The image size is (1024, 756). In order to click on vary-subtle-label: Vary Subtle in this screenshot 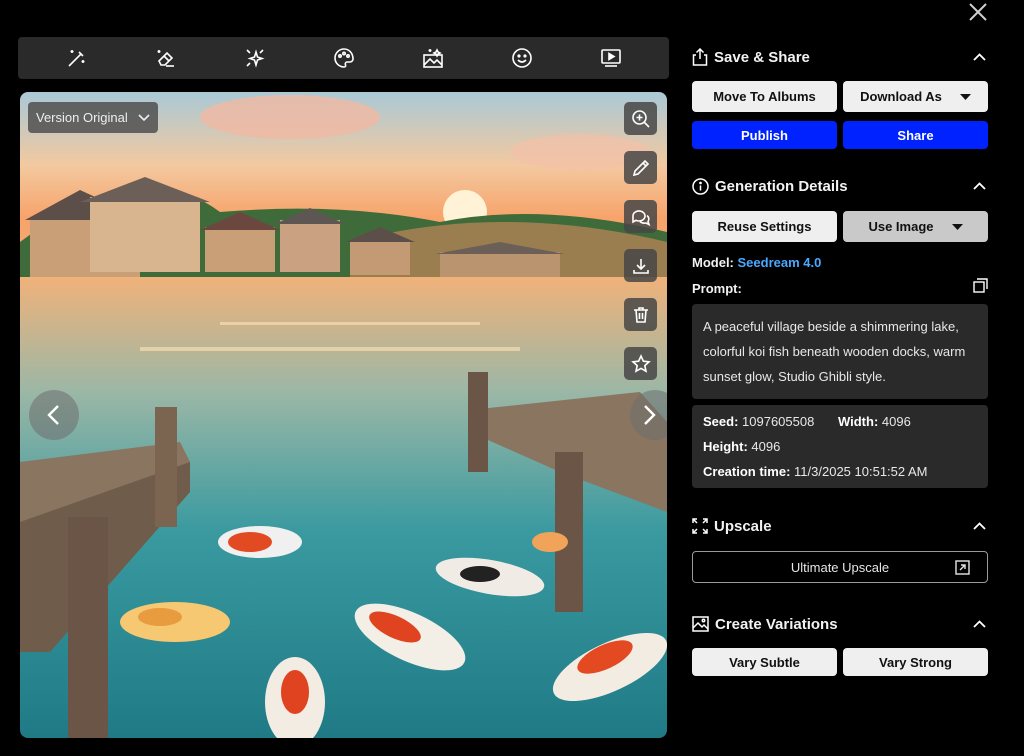, I will do `click(764, 662)`.